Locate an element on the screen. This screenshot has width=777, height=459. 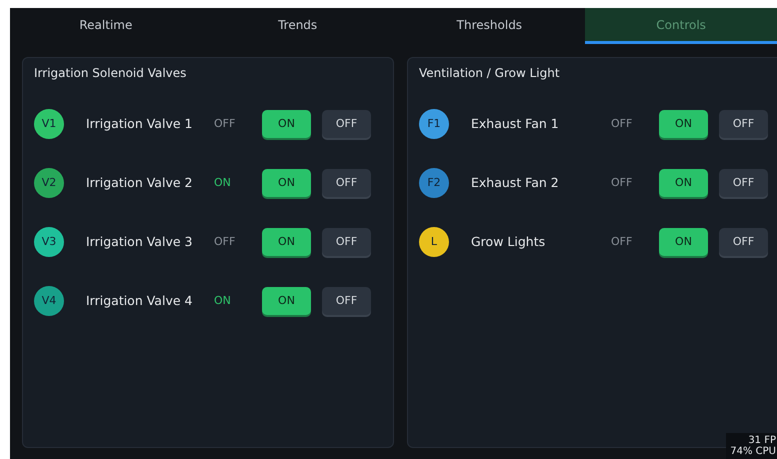
tab: Controls is located at coordinates (681, 26).